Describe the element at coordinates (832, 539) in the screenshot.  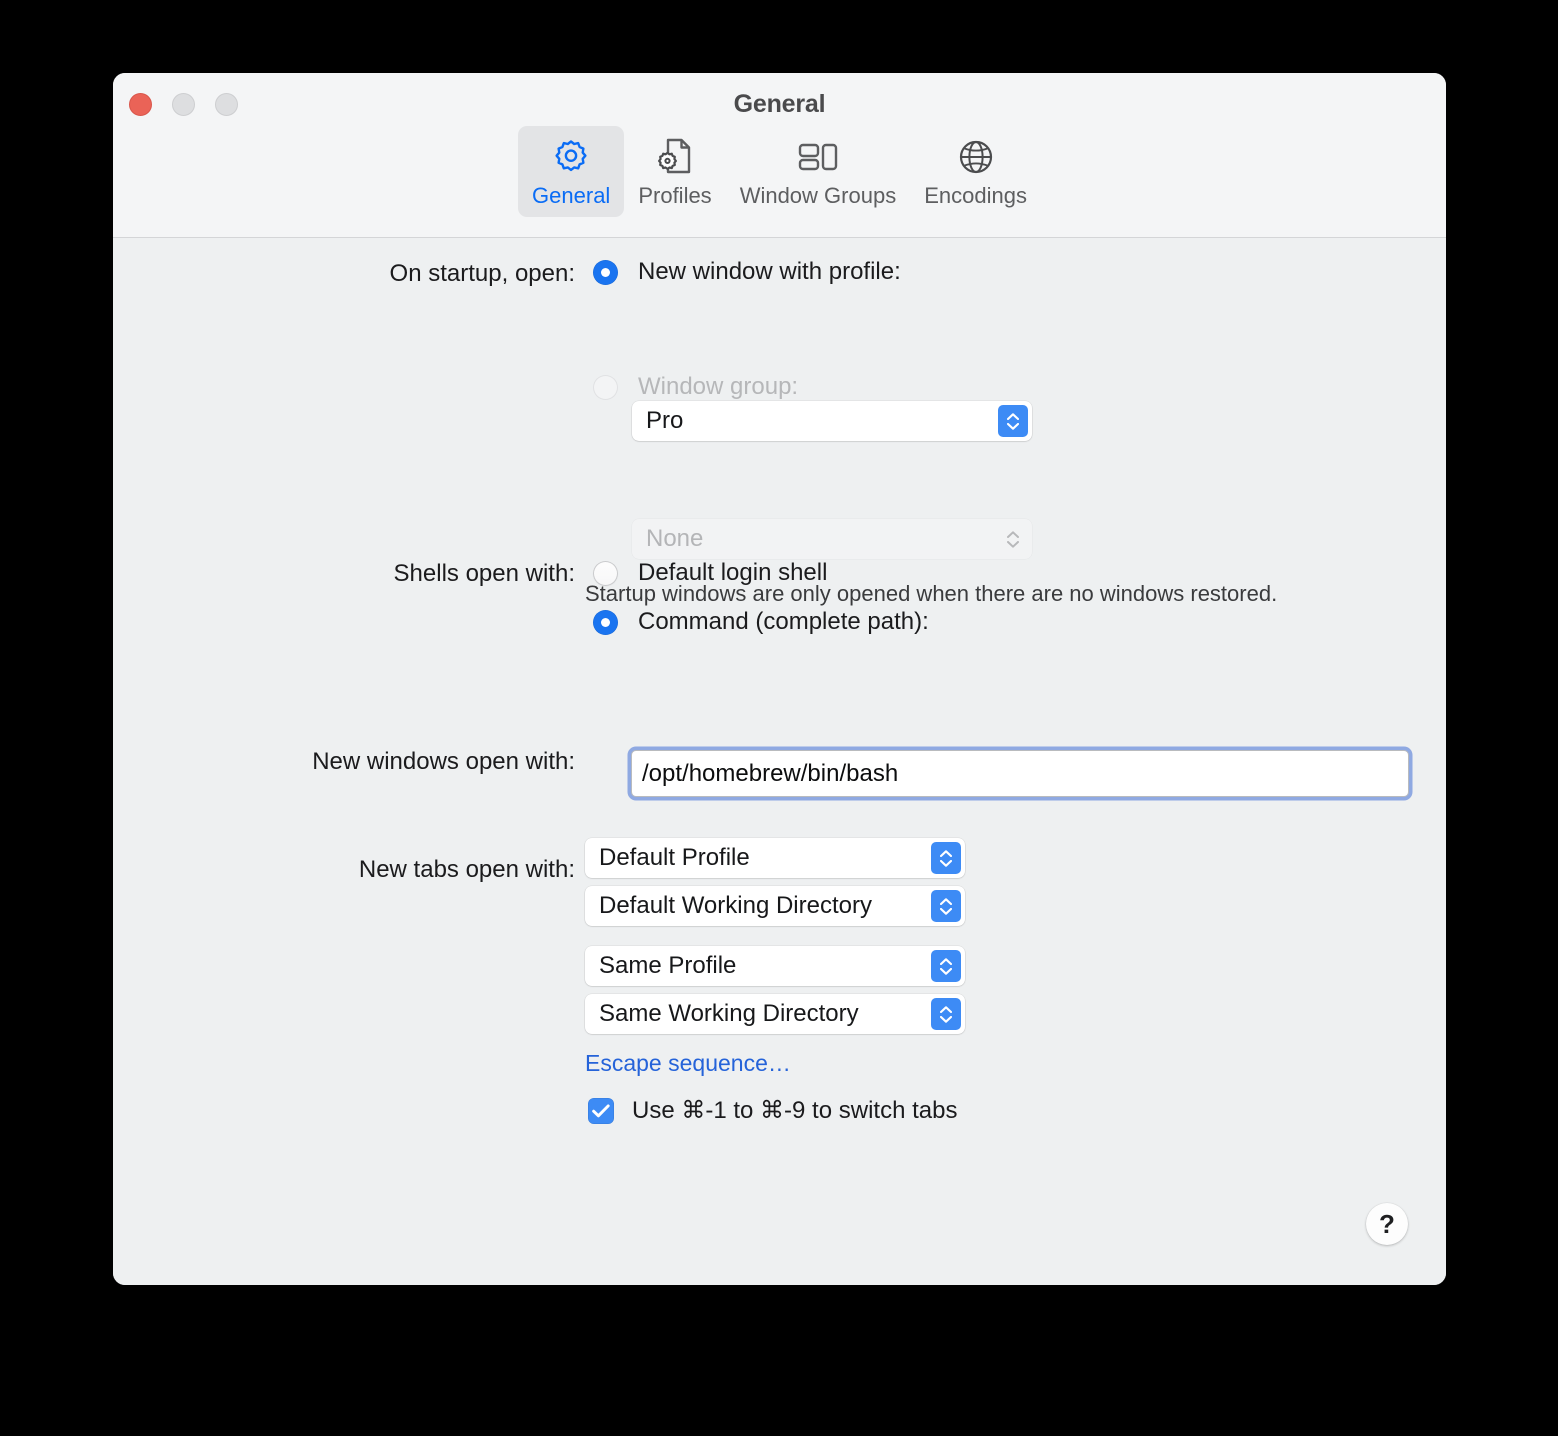
I see `startup-window-group-dropdown: None` at that location.